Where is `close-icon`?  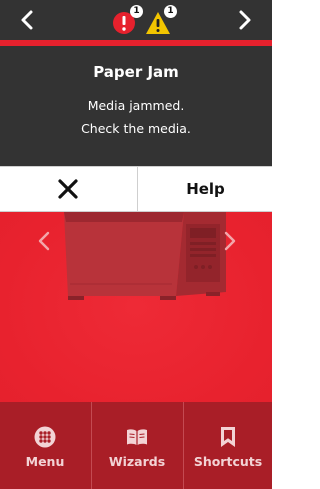 close-icon is located at coordinates (68, 189).